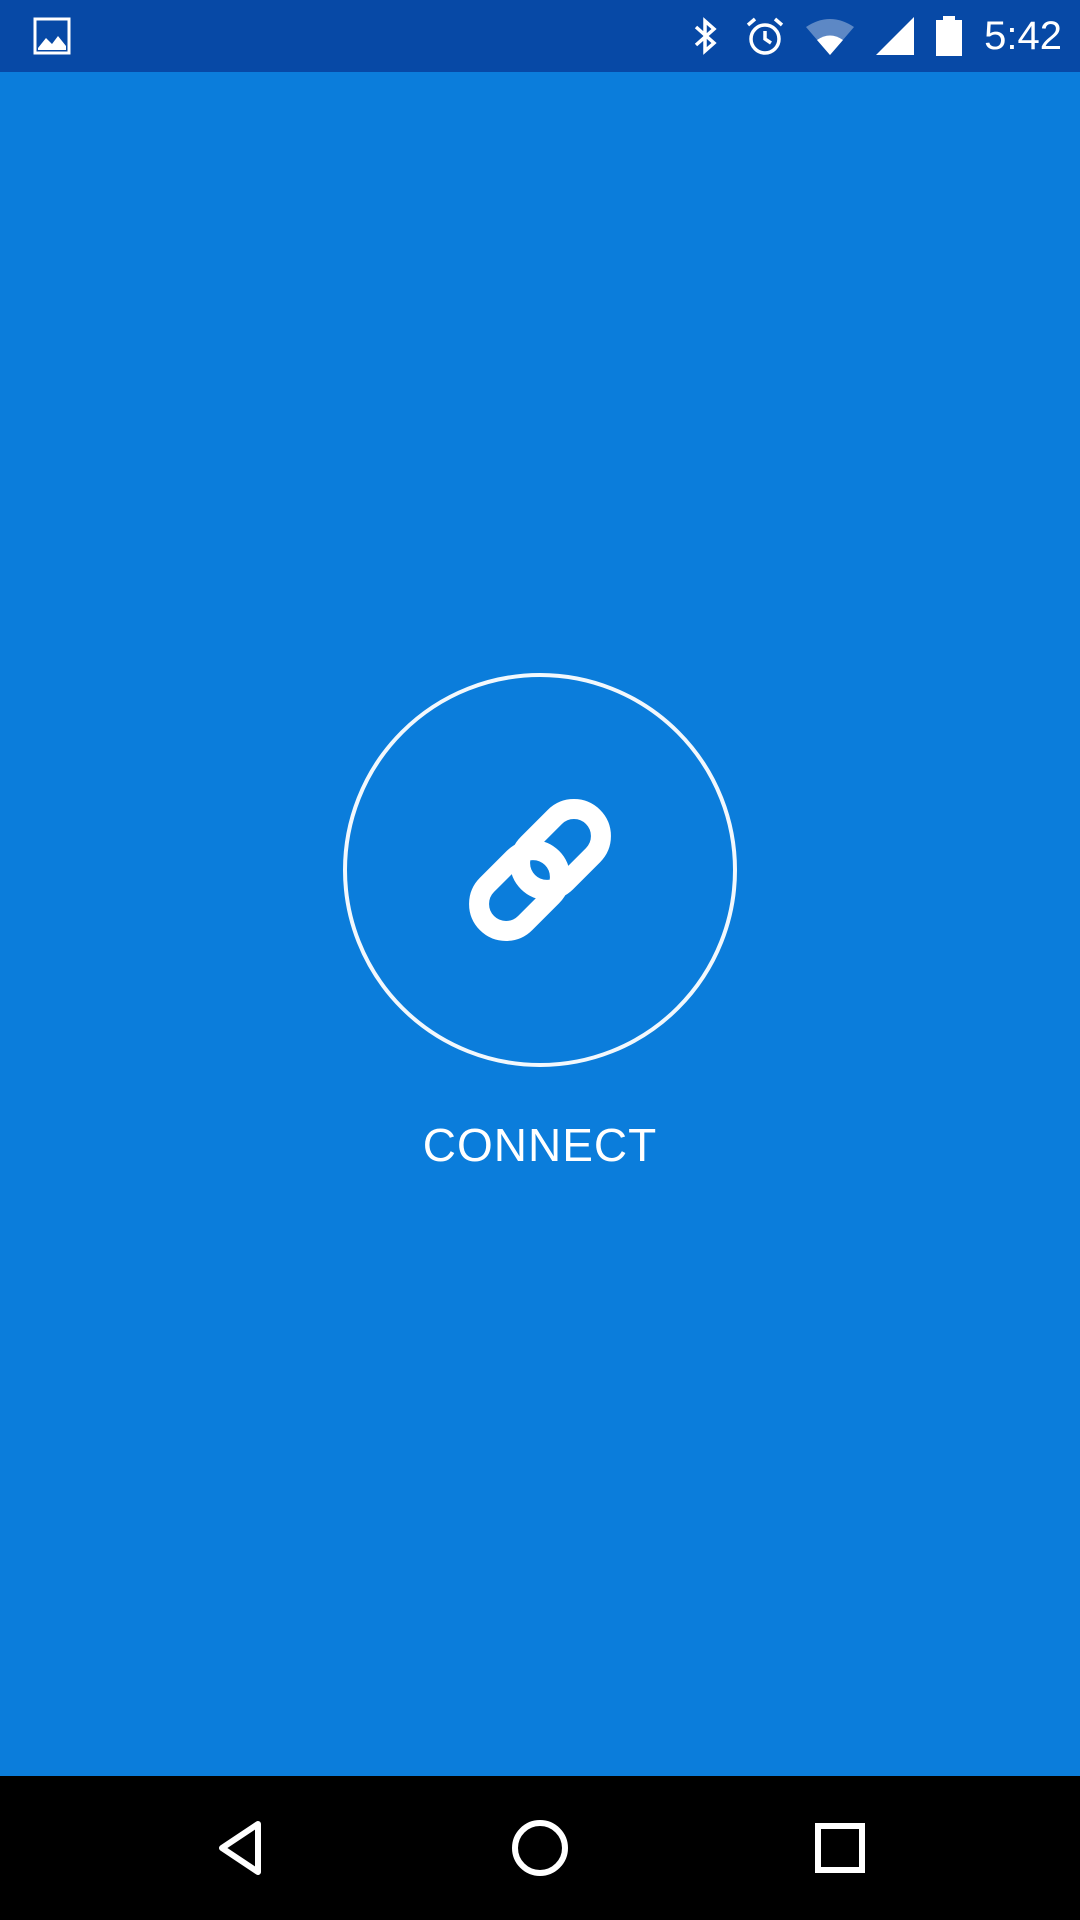 Image resolution: width=1080 pixels, height=1920 pixels. I want to click on connect-label: CONNECT, so click(540, 1145).